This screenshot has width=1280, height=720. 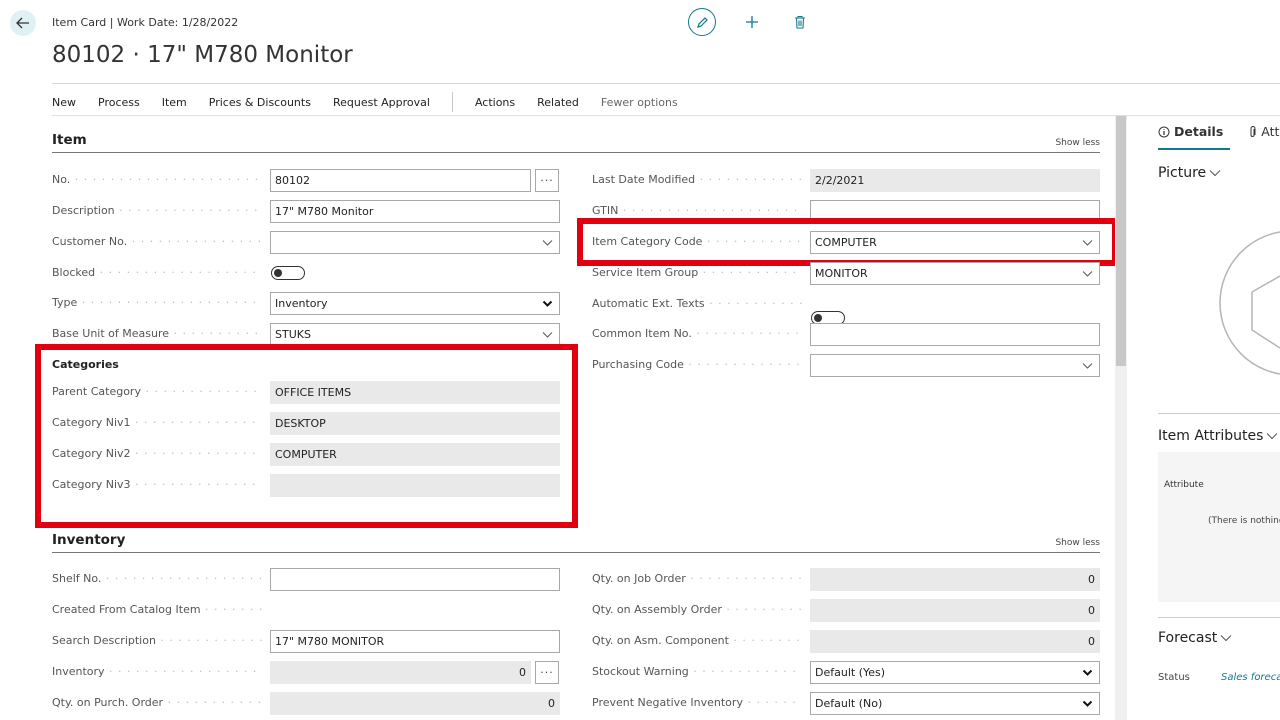 What do you see at coordinates (1270, 131) in the screenshot?
I see `tab-attachments-label: Atta` at bounding box center [1270, 131].